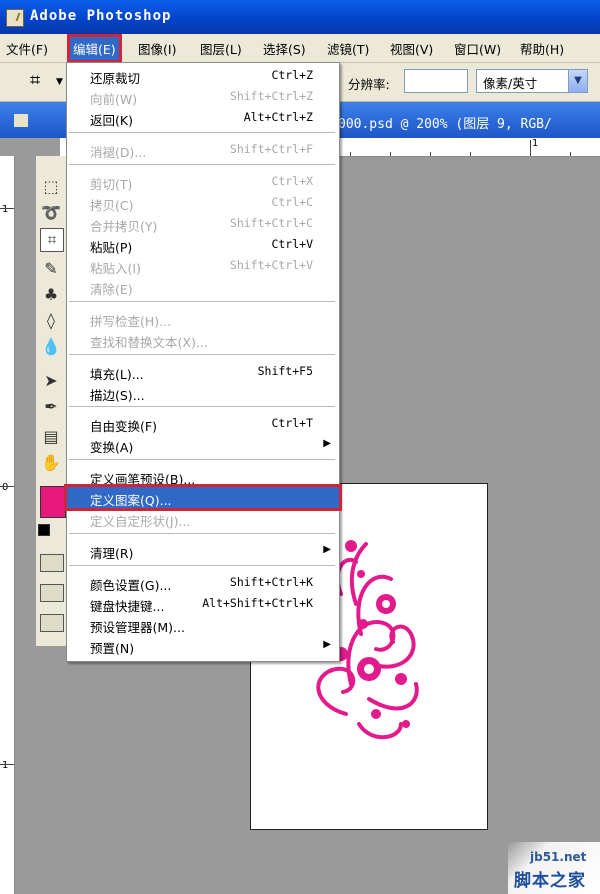  I want to click on edit-menu-item: 拷贝(C) Ctrl+C, so click(203, 202).